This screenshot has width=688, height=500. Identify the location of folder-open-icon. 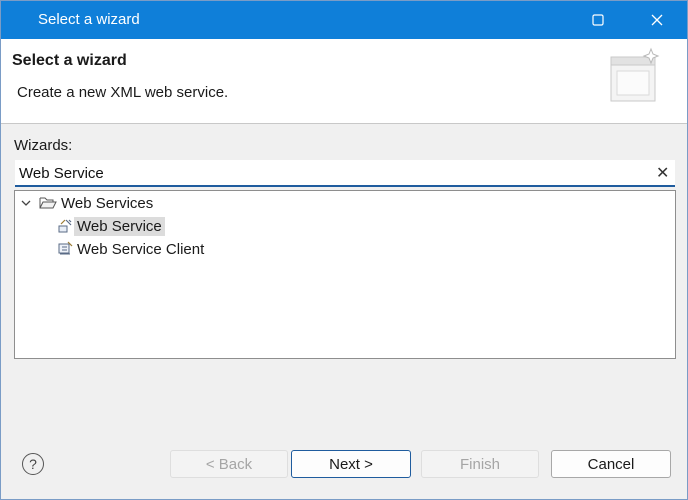
(48, 203).